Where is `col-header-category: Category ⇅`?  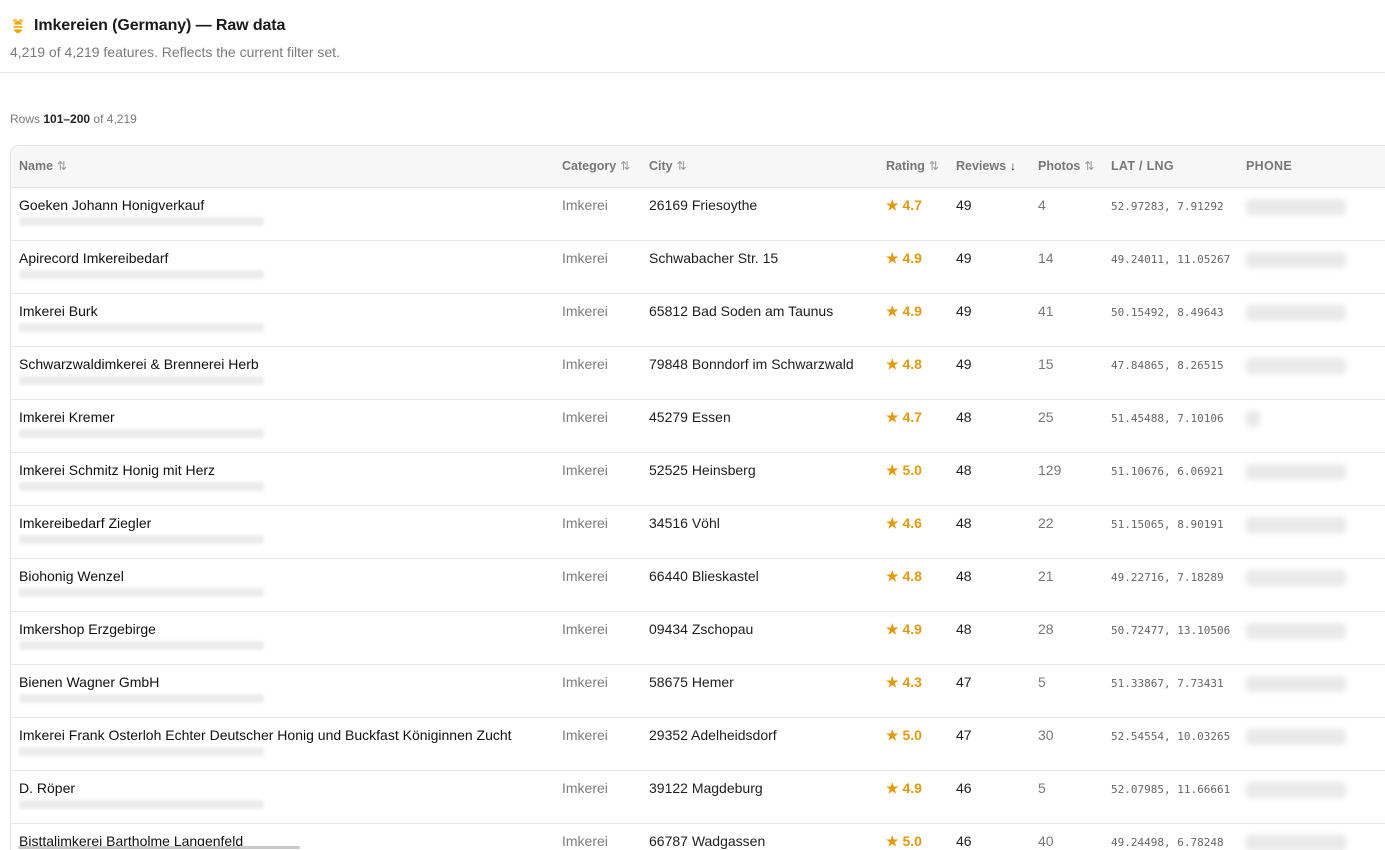
col-header-category: Category ⇅ is located at coordinates (597, 167).